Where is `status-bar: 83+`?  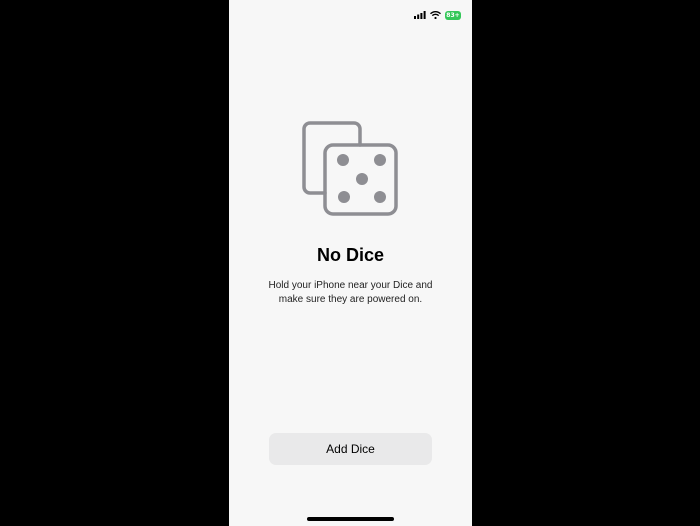 status-bar: 83+ is located at coordinates (437, 15).